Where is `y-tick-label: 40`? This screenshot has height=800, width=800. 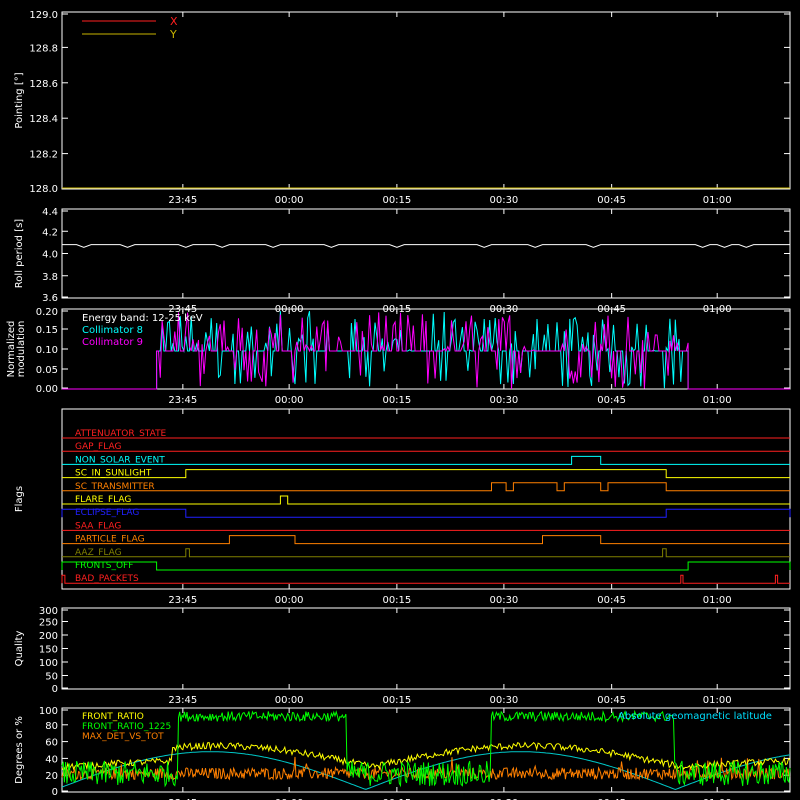 y-tick-label: 40 is located at coordinates (51, 759).